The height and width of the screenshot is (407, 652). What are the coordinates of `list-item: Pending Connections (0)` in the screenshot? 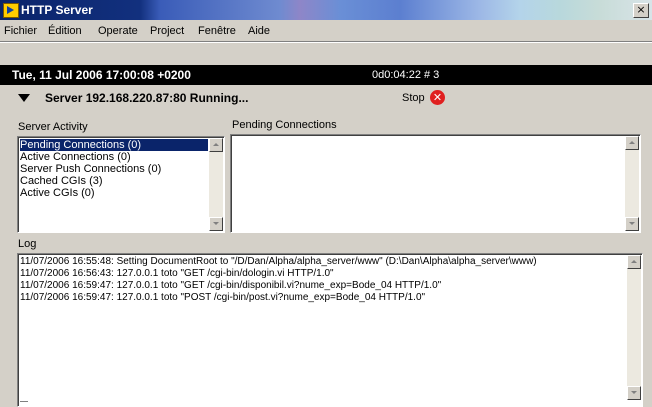 It's located at (114, 145).